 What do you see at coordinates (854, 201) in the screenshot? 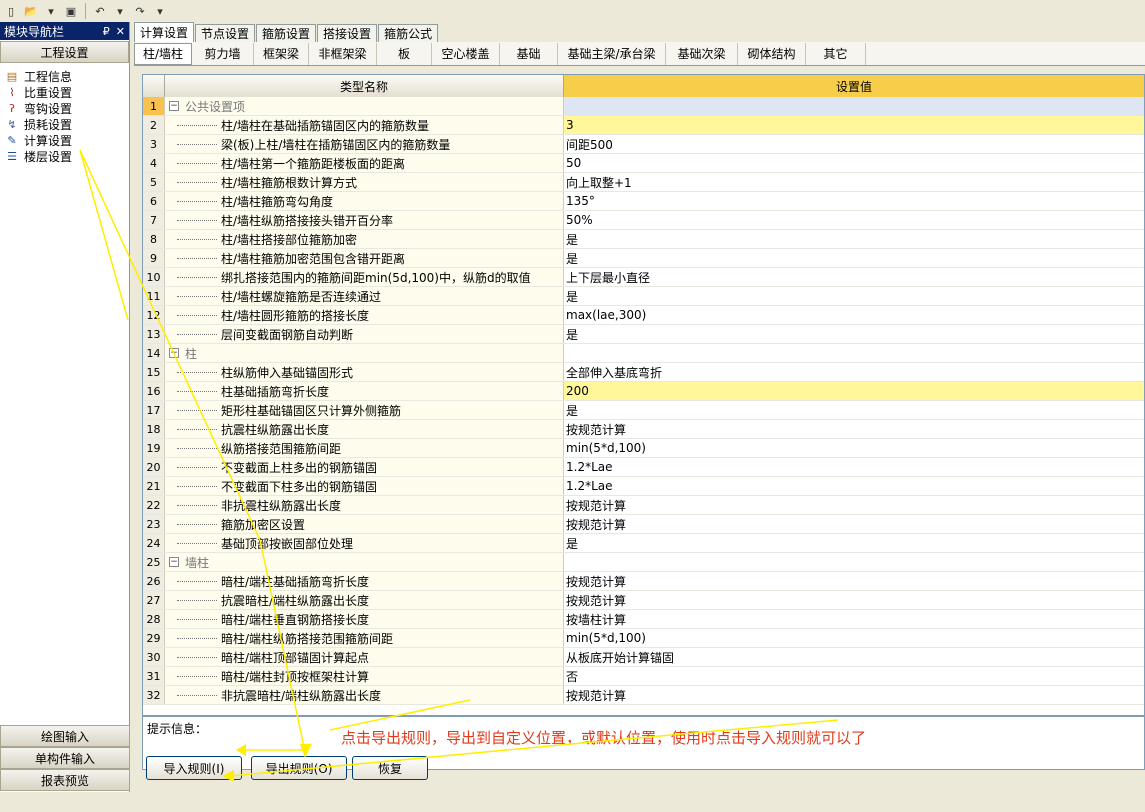
I see `setting-value-cell: 135°` at bounding box center [854, 201].